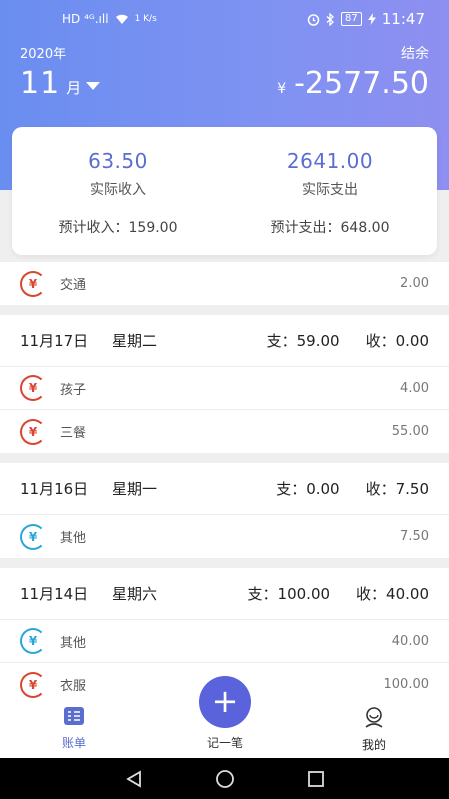 The width and height of the screenshot is (449, 799). I want to click on currency-symbol: ¥, so click(282, 89).